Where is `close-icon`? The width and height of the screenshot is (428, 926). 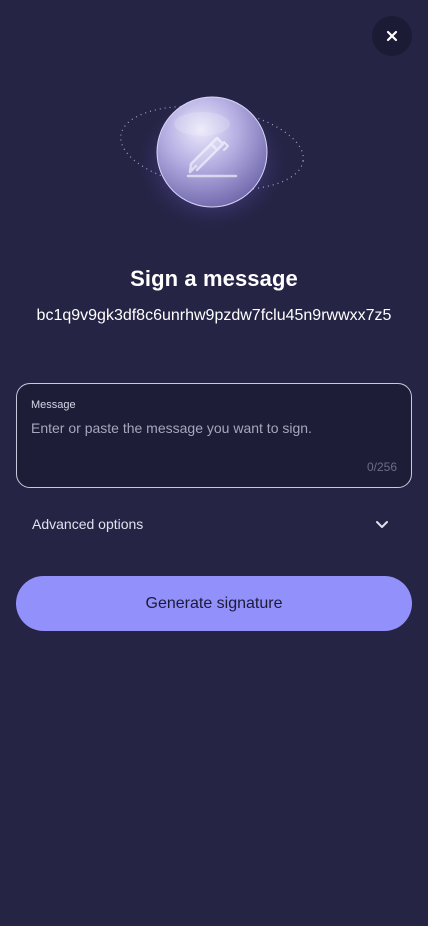 close-icon is located at coordinates (392, 36).